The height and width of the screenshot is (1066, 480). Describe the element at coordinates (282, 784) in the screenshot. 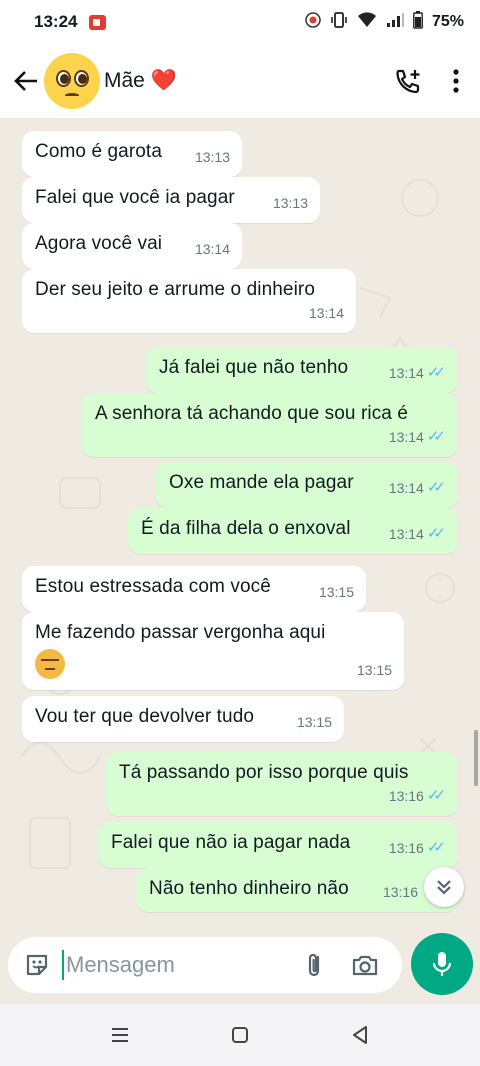

I see `message-bubble-outgoing: Tá passando por isso porque quis 13:16 ✓✓` at that location.